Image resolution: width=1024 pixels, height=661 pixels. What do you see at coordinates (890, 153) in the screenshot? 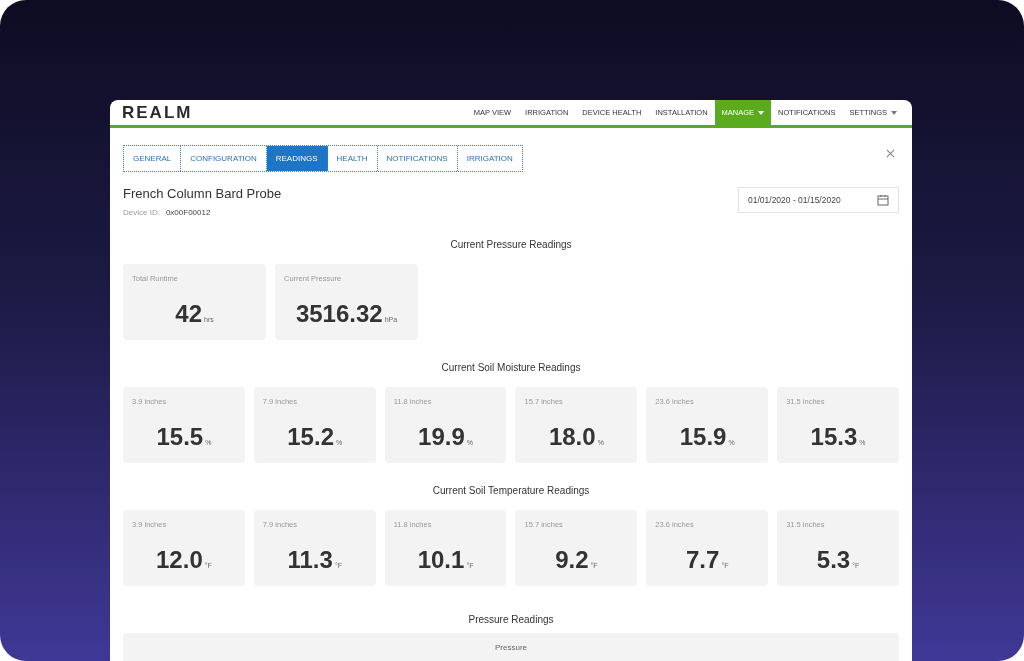
I see `close-icon` at bounding box center [890, 153].